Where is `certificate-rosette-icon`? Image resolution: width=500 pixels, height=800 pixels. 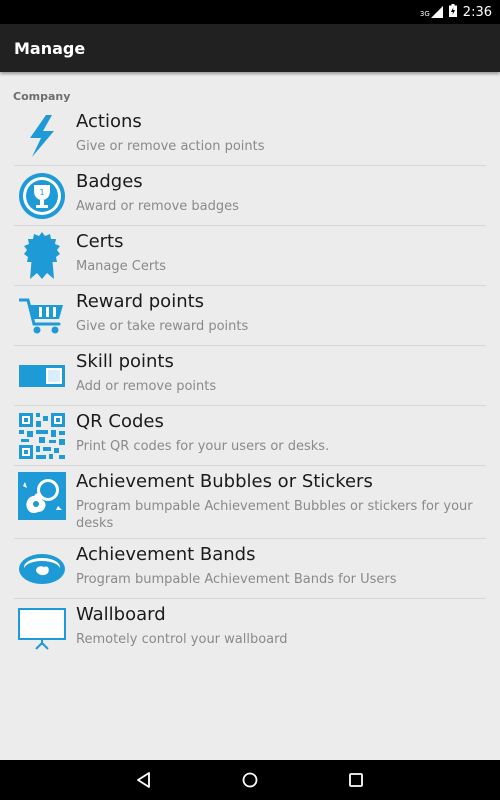
certificate-rosette-icon is located at coordinates (42, 256).